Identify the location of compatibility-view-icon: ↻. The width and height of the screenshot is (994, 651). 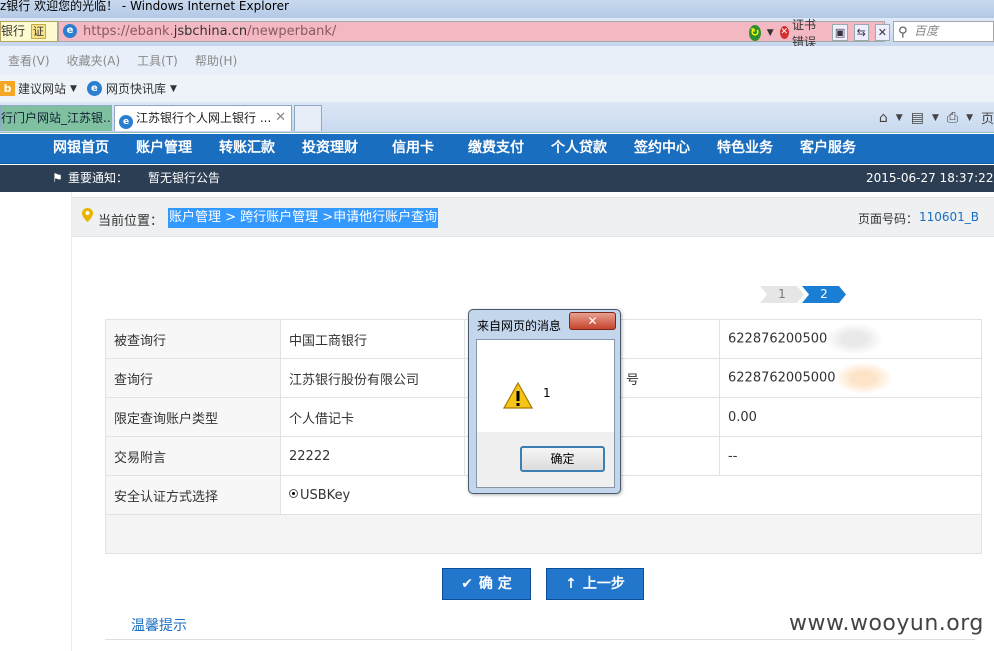
(755, 32).